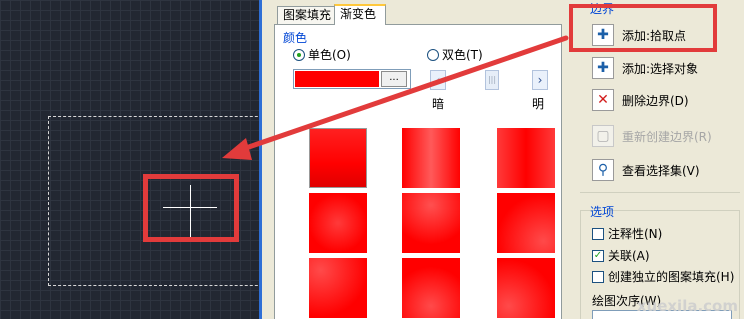 The image size is (744, 319). I want to click on independent-hatch-label: 创建独立的图案填充(H), so click(671, 277).